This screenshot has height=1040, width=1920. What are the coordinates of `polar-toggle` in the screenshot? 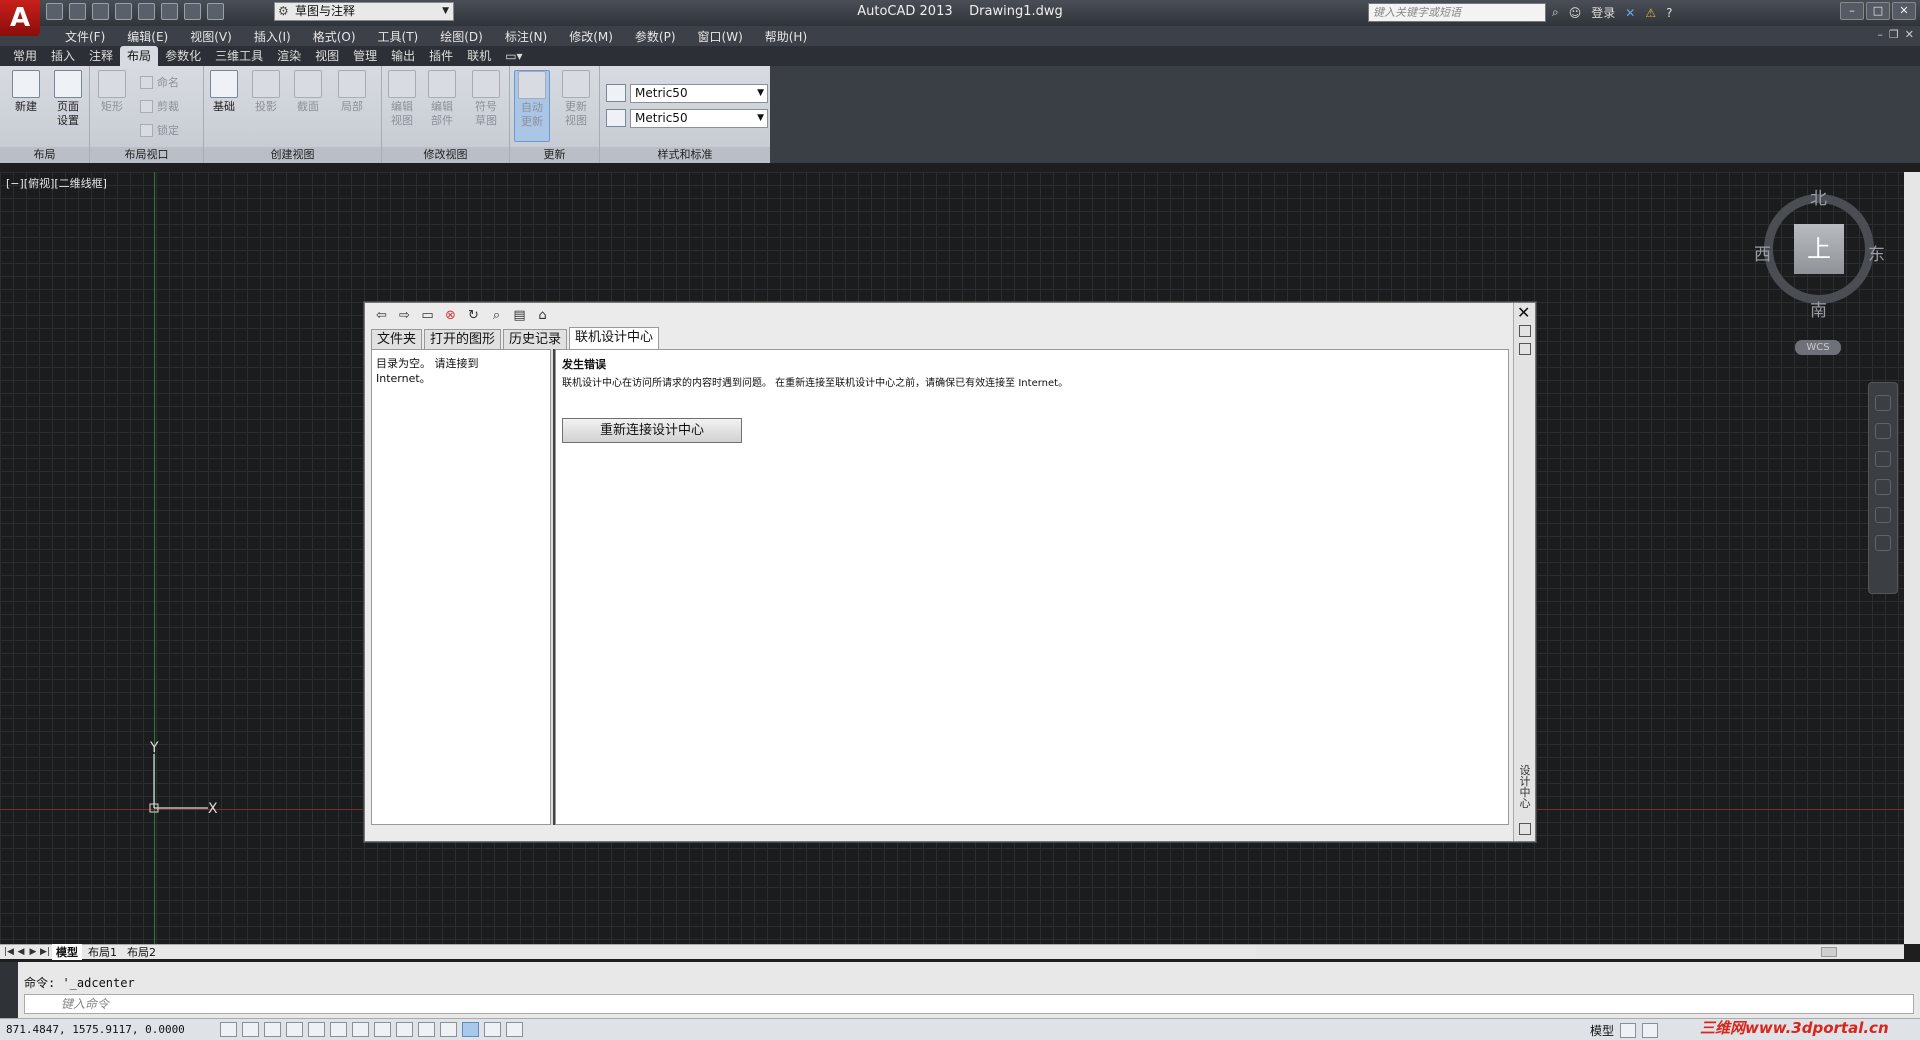 It's located at (316, 1029).